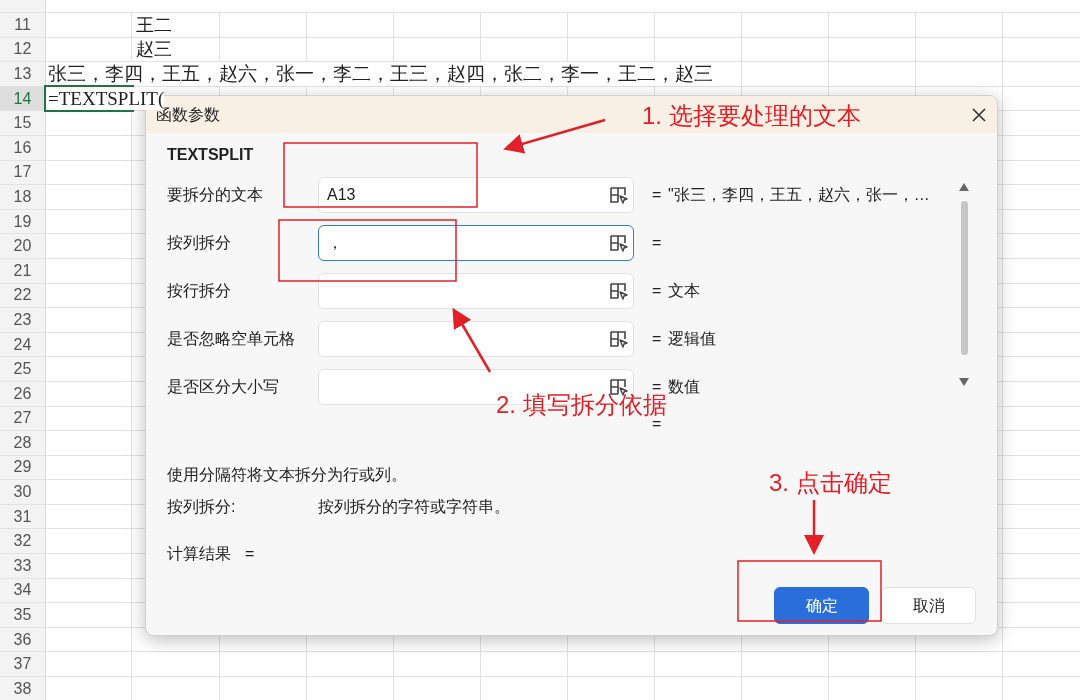 The width and height of the screenshot is (1080, 700). What do you see at coordinates (23, 418) in the screenshot?
I see `row-header: 27` at bounding box center [23, 418].